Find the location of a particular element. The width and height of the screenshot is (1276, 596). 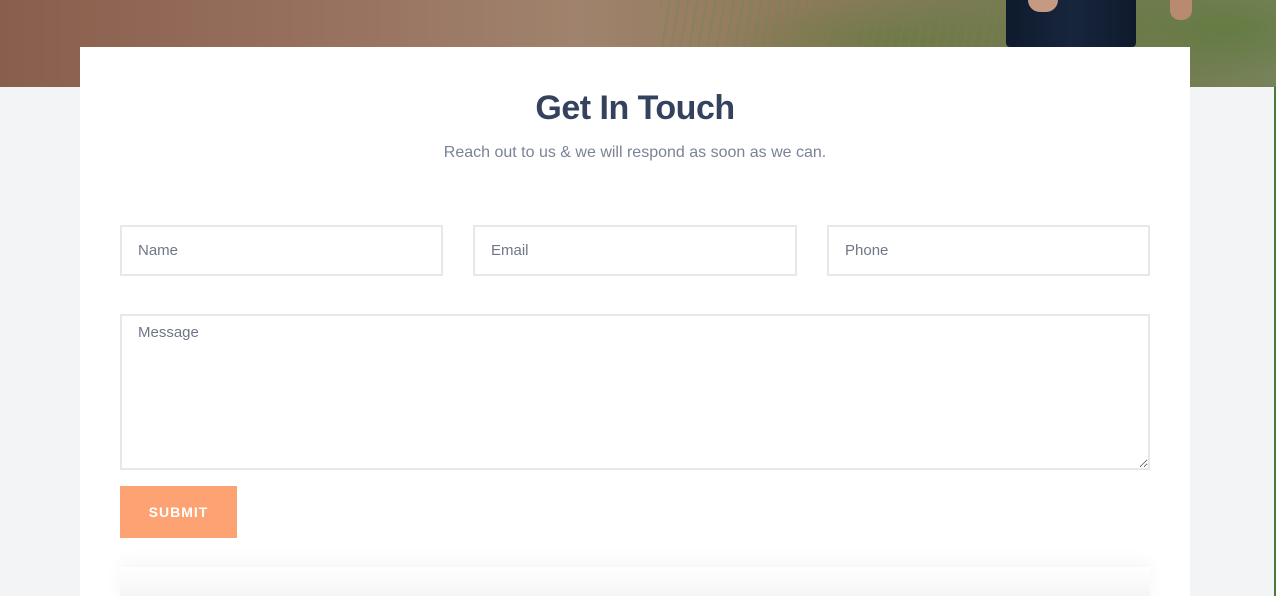

submit-button: SUBMIT is located at coordinates (178, 512).